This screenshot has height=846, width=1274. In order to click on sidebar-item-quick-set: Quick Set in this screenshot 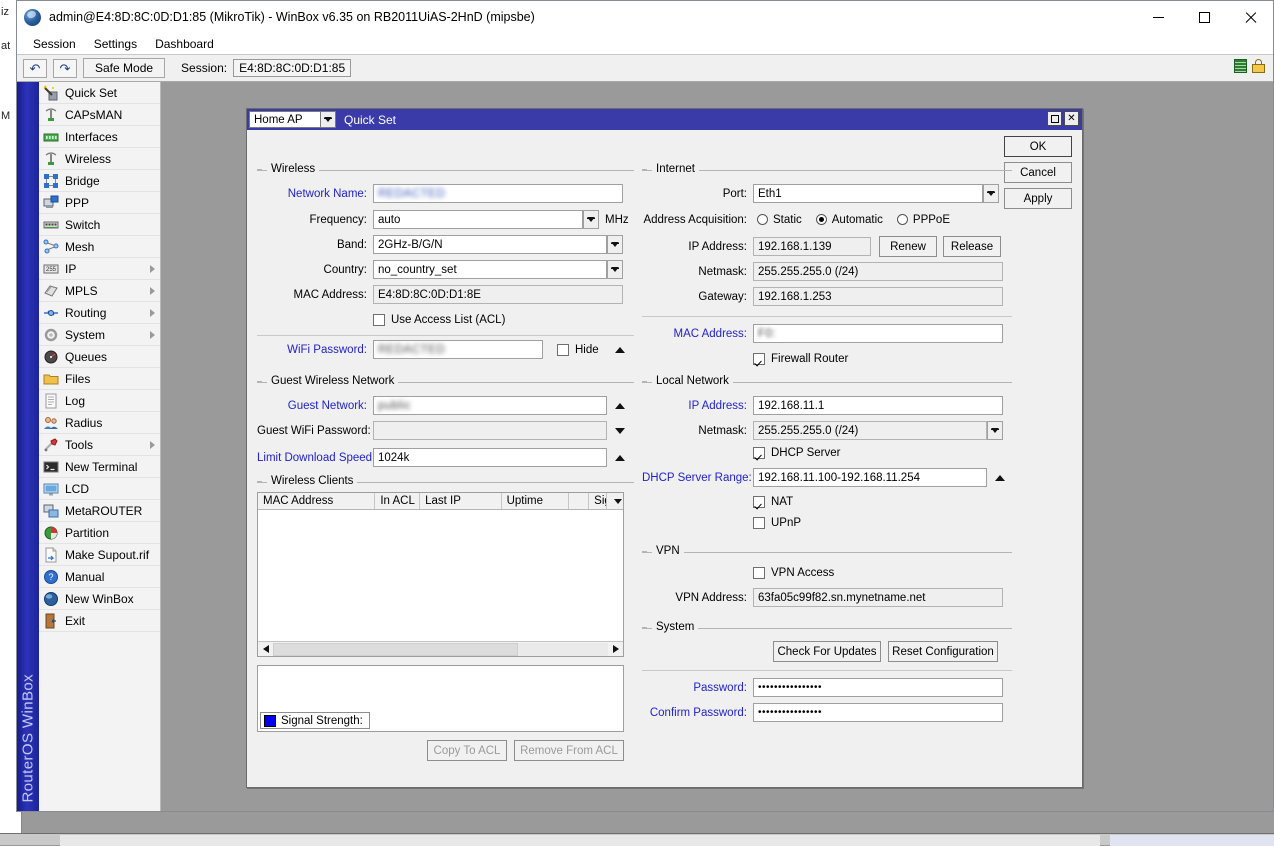, I will do `click(99, 93)`.